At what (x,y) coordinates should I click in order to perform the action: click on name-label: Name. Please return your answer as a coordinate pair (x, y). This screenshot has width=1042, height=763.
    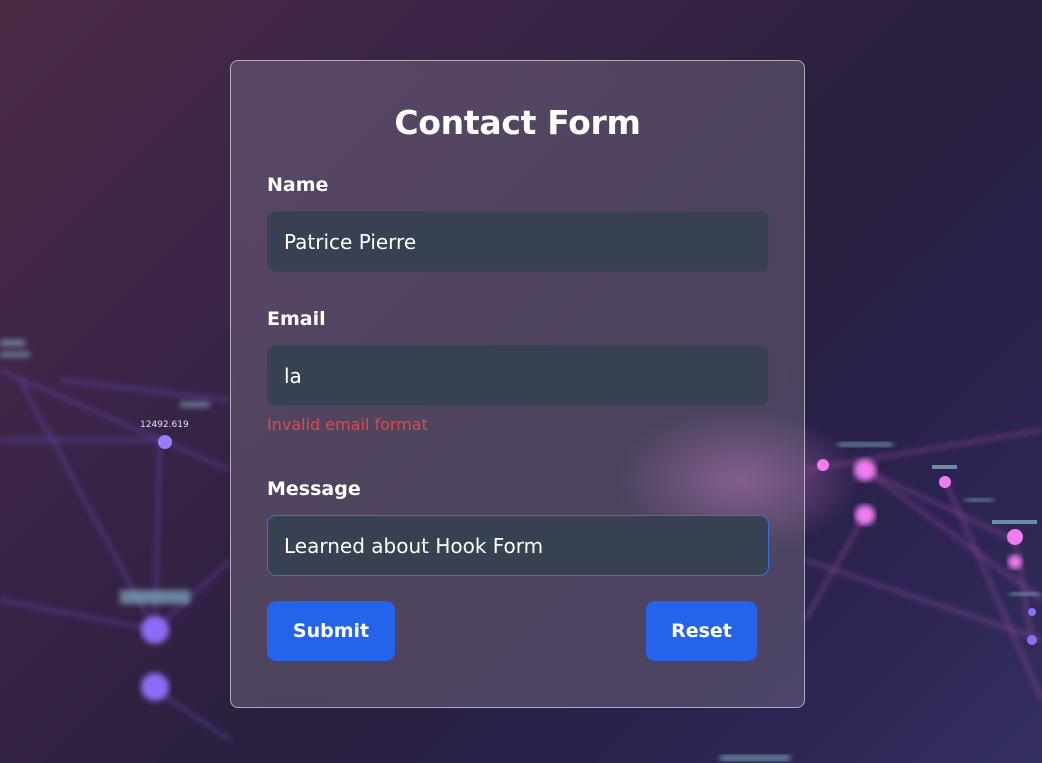
    Looking at the image, I should click on (298, 185).